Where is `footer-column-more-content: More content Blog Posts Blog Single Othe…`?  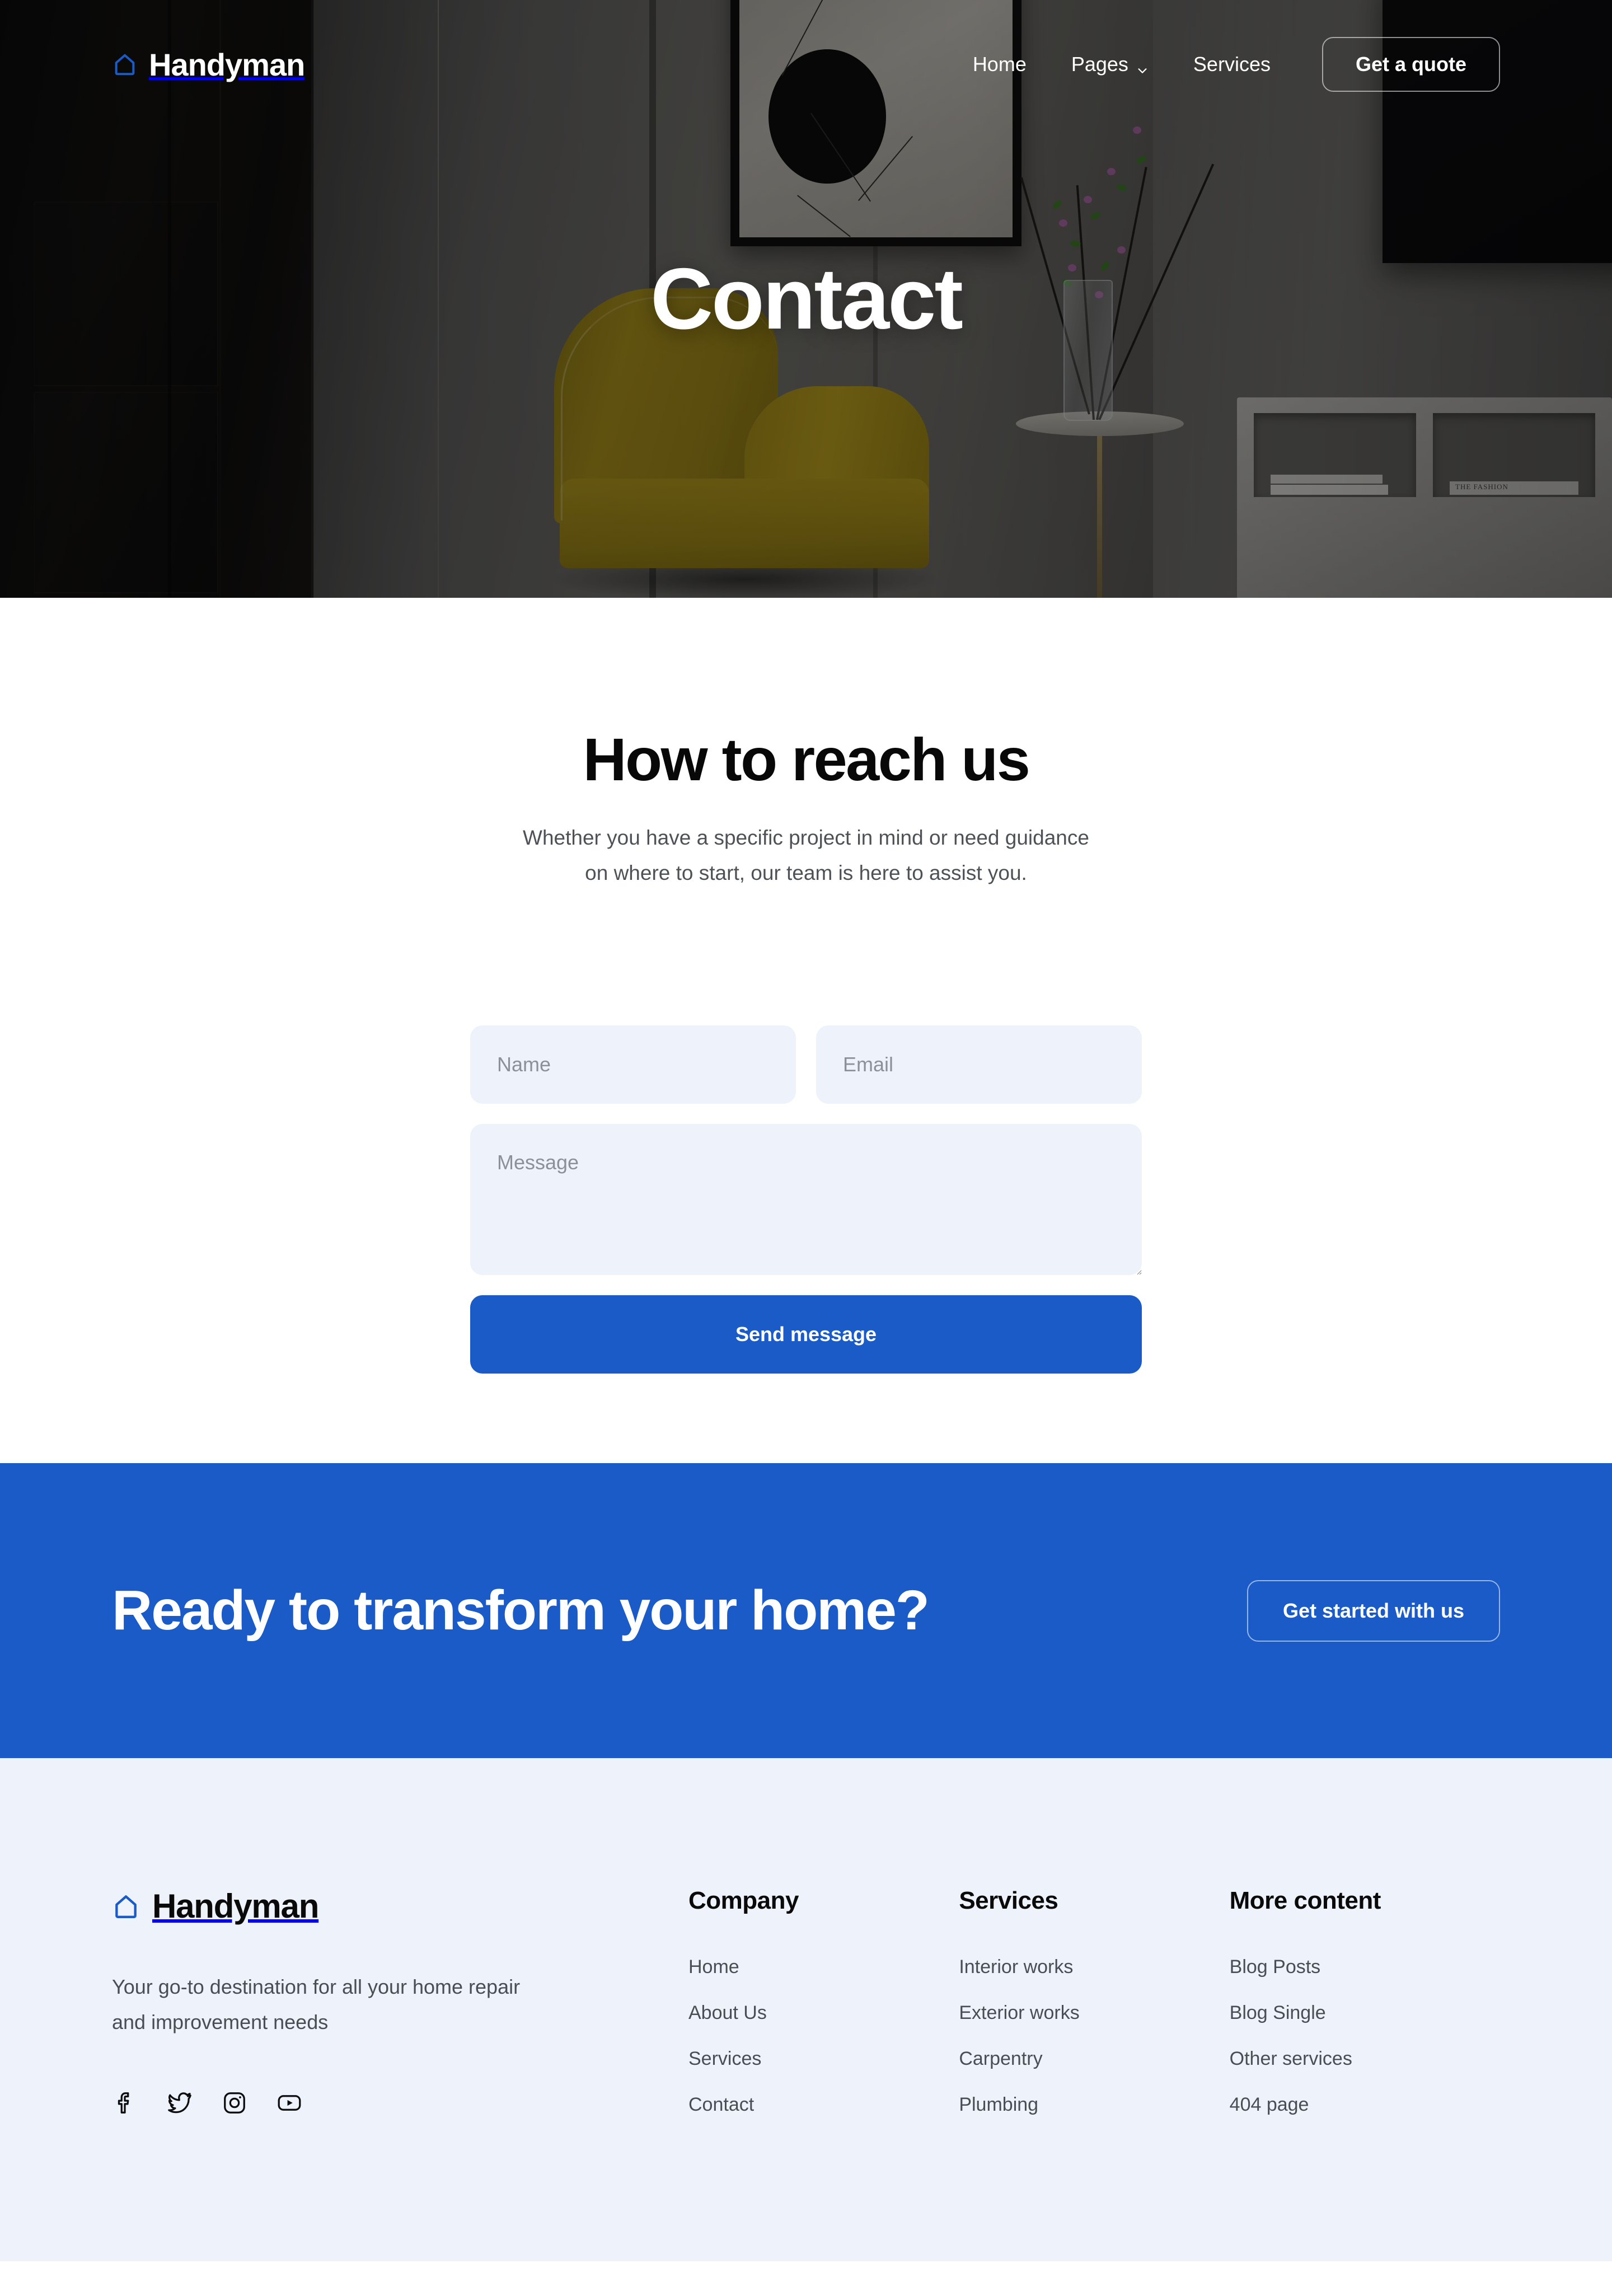 footer-column-more-content: More content Blog Posts Blog Single Othe… is located at coordinates (1365, 2000).